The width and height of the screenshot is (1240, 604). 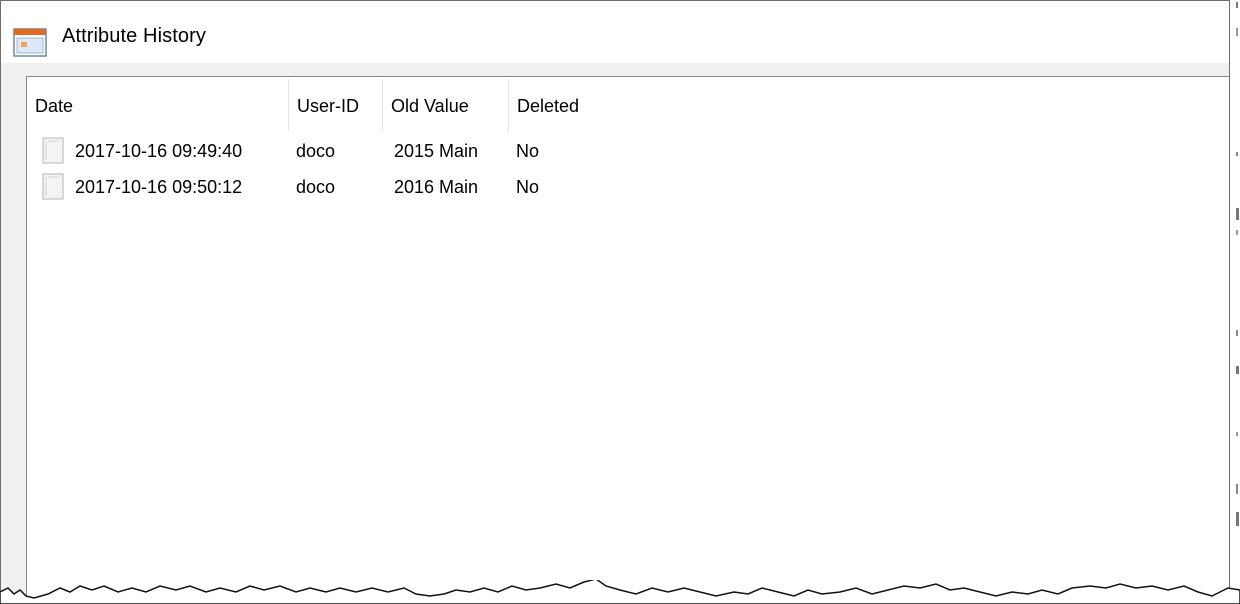 I want to click on column-label-user-id: User-ID, so click(x=328, y=106).